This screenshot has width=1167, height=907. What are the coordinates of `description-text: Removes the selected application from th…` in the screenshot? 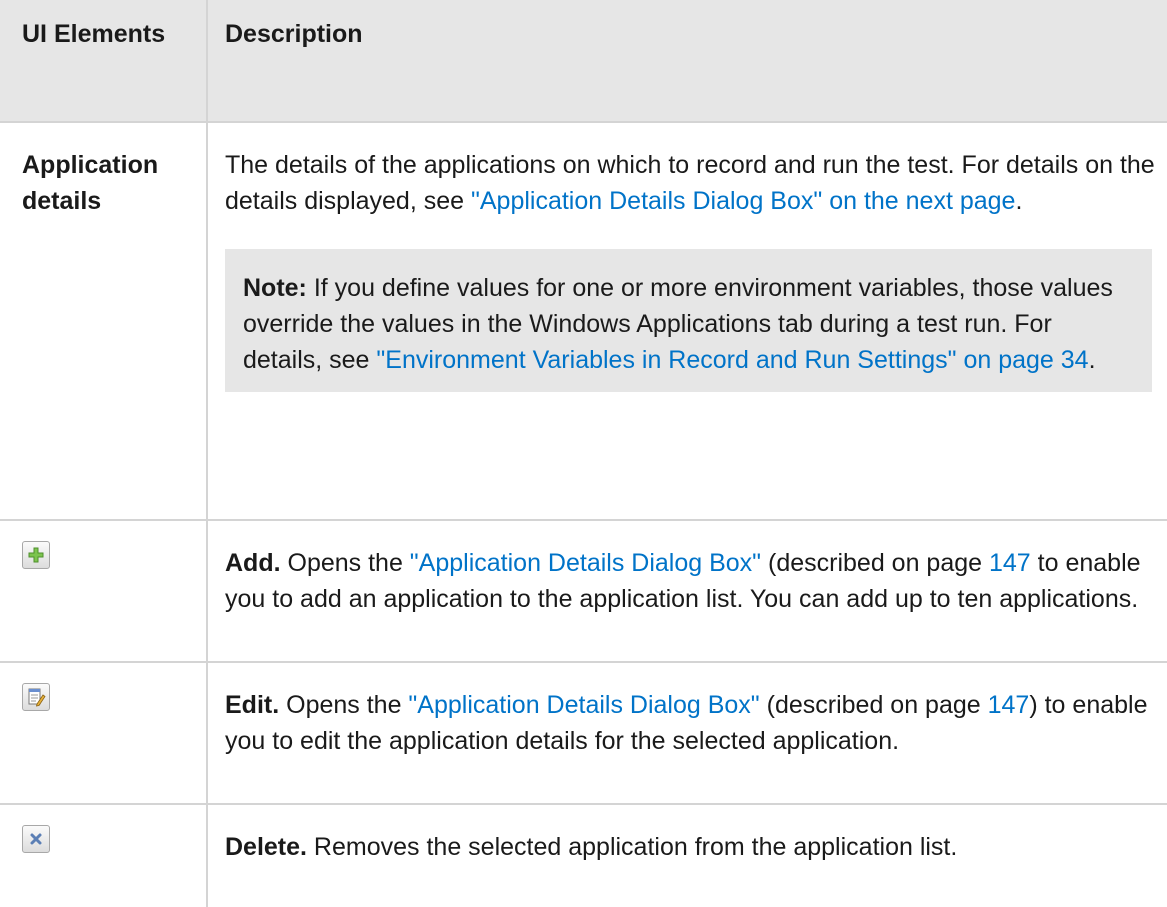 It's located at (632, 847).